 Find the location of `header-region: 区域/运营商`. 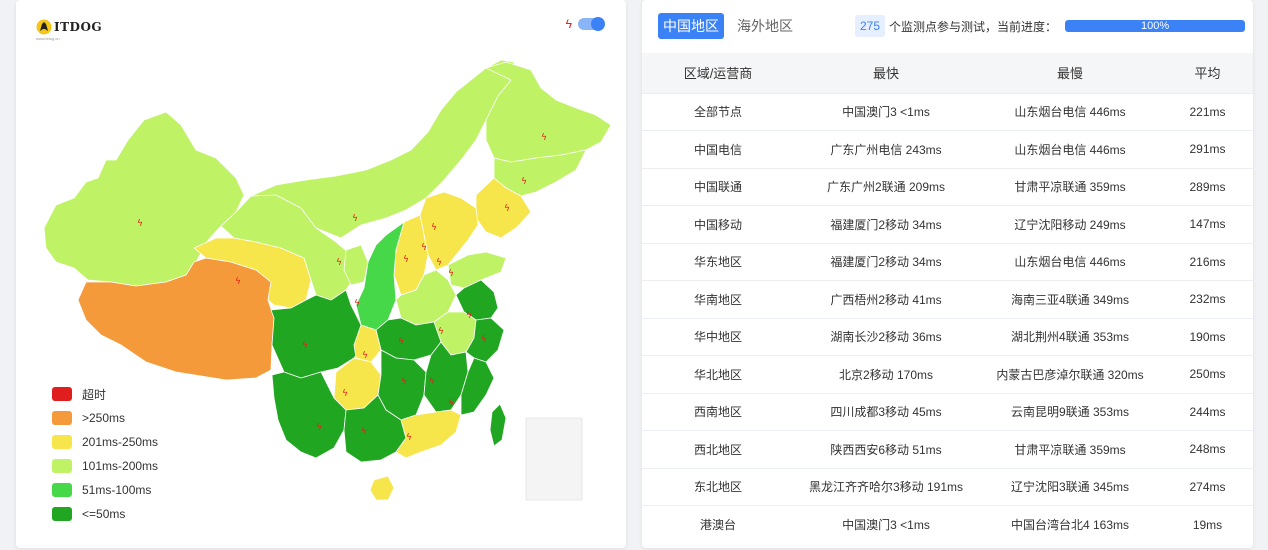

header-region: 区域/运营商 is located at coordinates (718, 73).